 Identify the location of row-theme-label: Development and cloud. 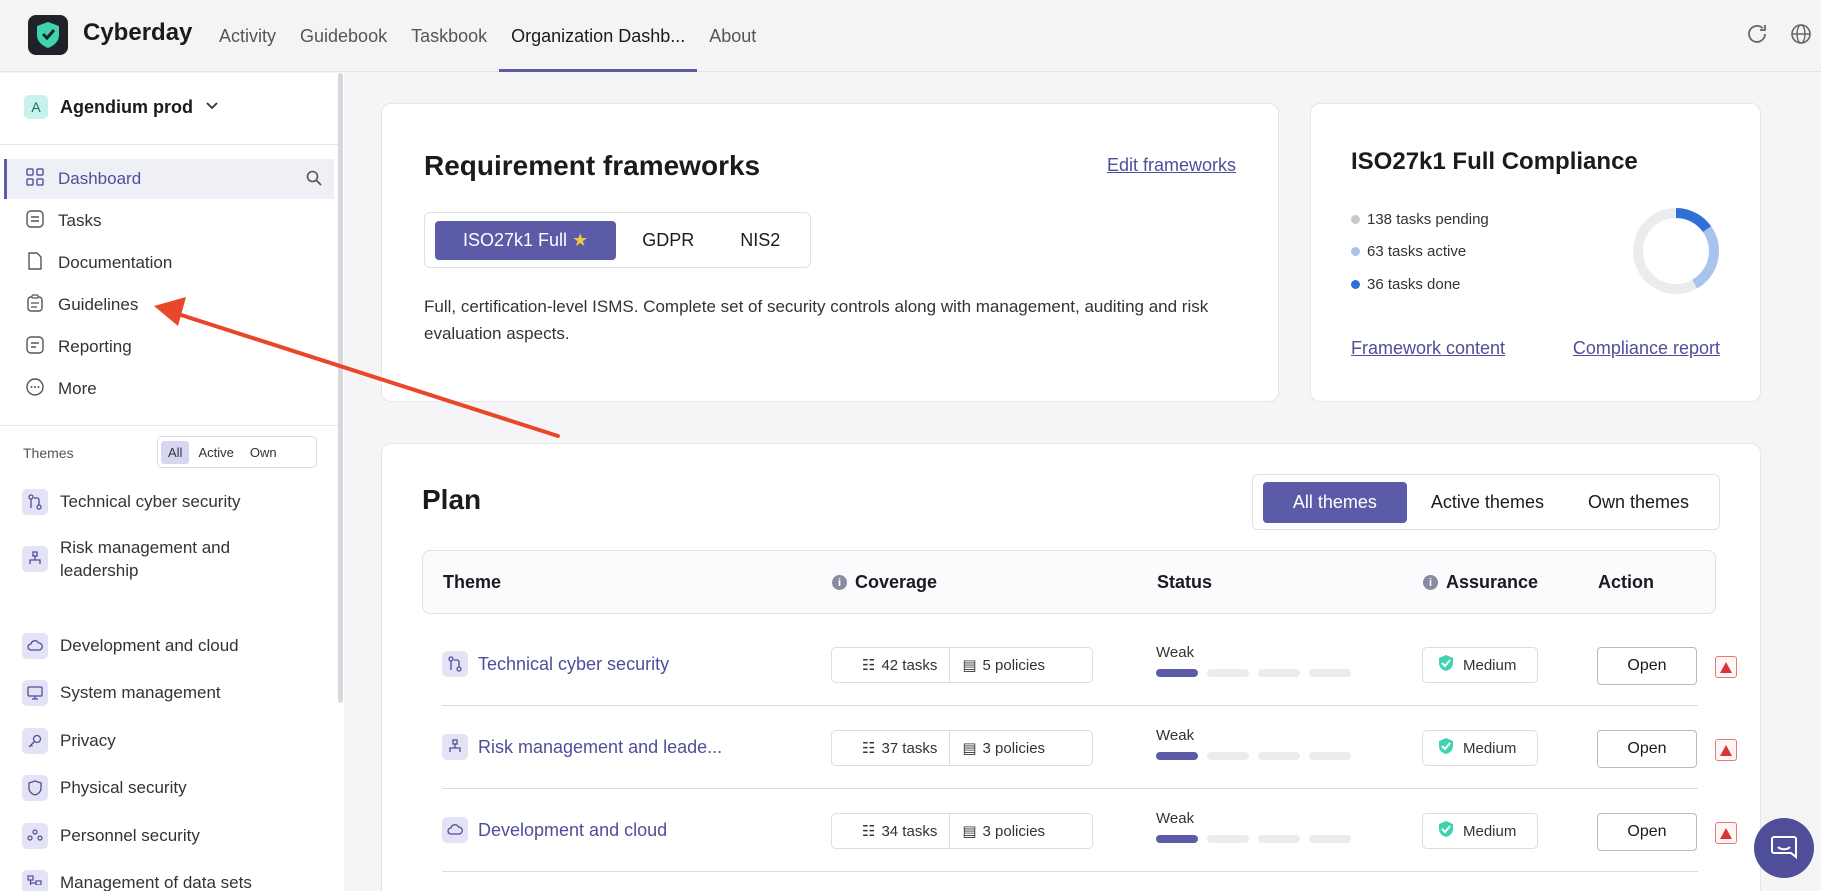
(573, 829).